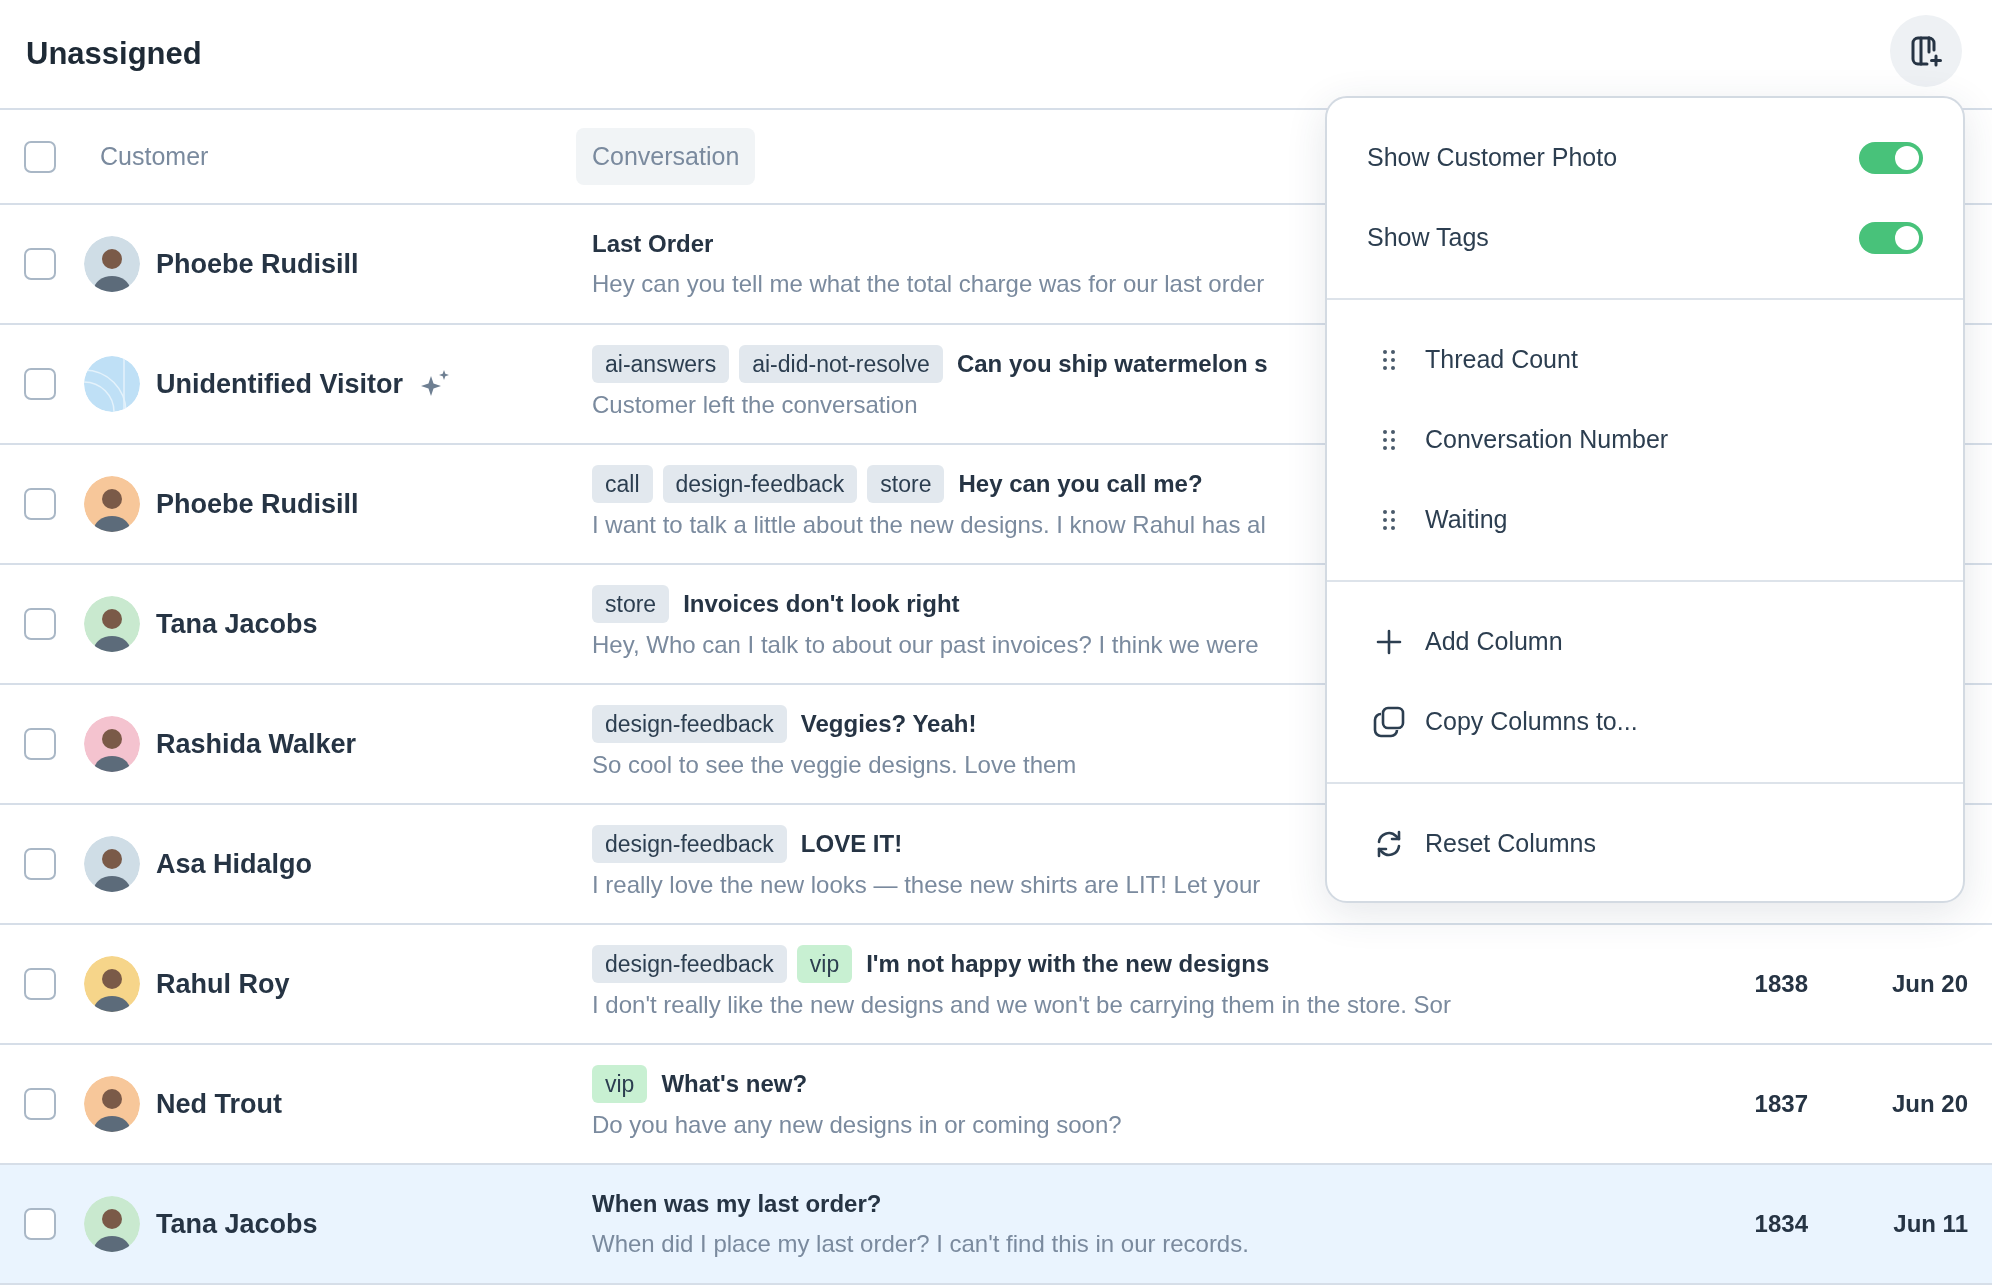 This screenshot has width=1992, height=1286. I want to click on table-row: Tana Jacobs When was my last order? When did I place my last order? I can't find this in our records. 1834 Jun 11, so click(996, 1225).